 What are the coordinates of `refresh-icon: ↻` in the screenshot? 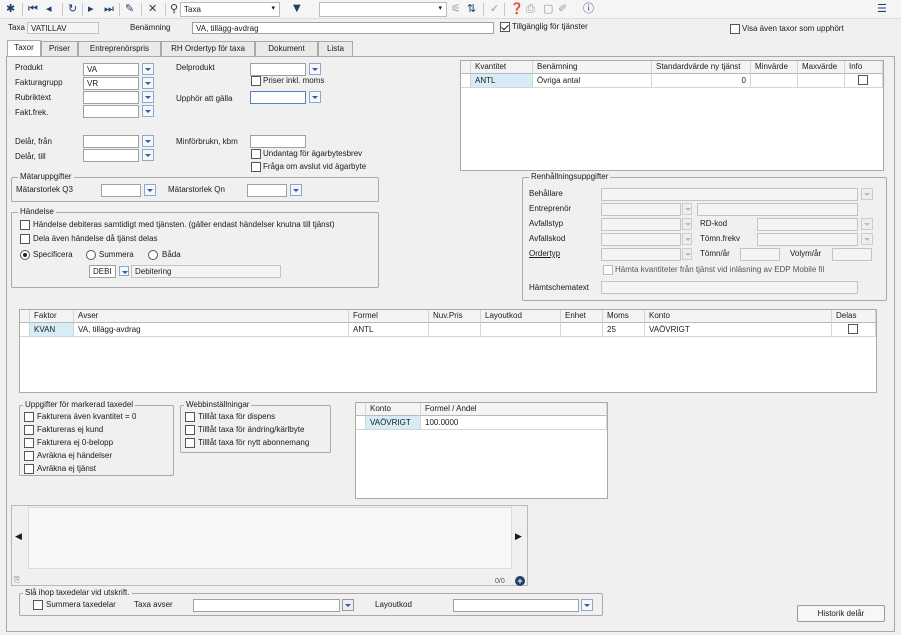 It's located at (72, 9).